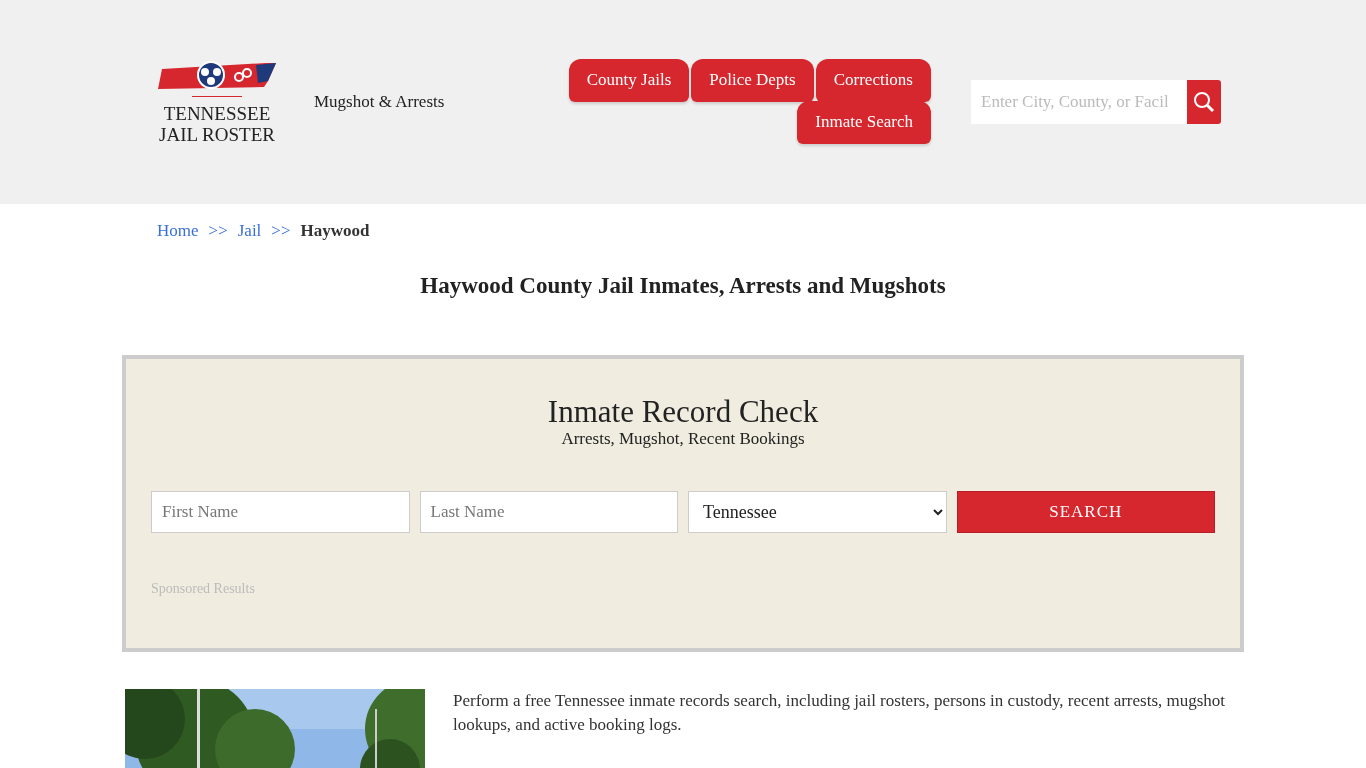  I want to click on nav-button: Police Depts, so click(752, 80).